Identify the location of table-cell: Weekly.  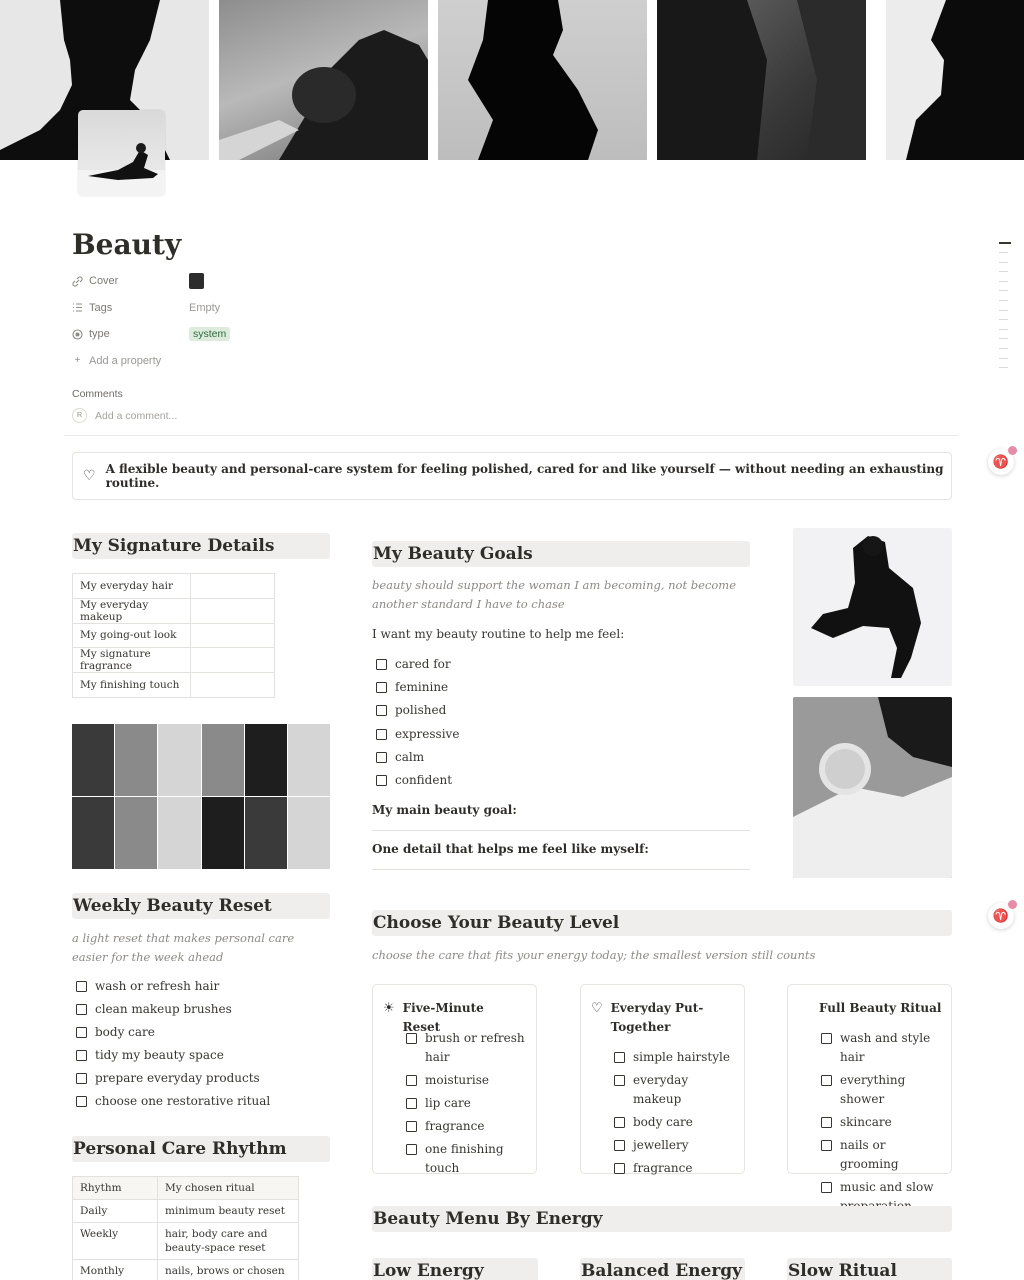
(115, 1241).